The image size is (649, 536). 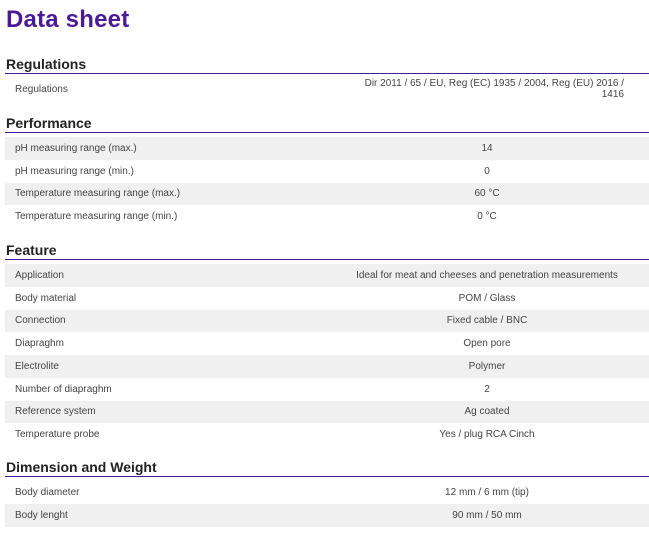 What do you see at coordinates (487, 344) in the screenshot?
I see `row-value: Open pore` at bounding box center [487, 344].